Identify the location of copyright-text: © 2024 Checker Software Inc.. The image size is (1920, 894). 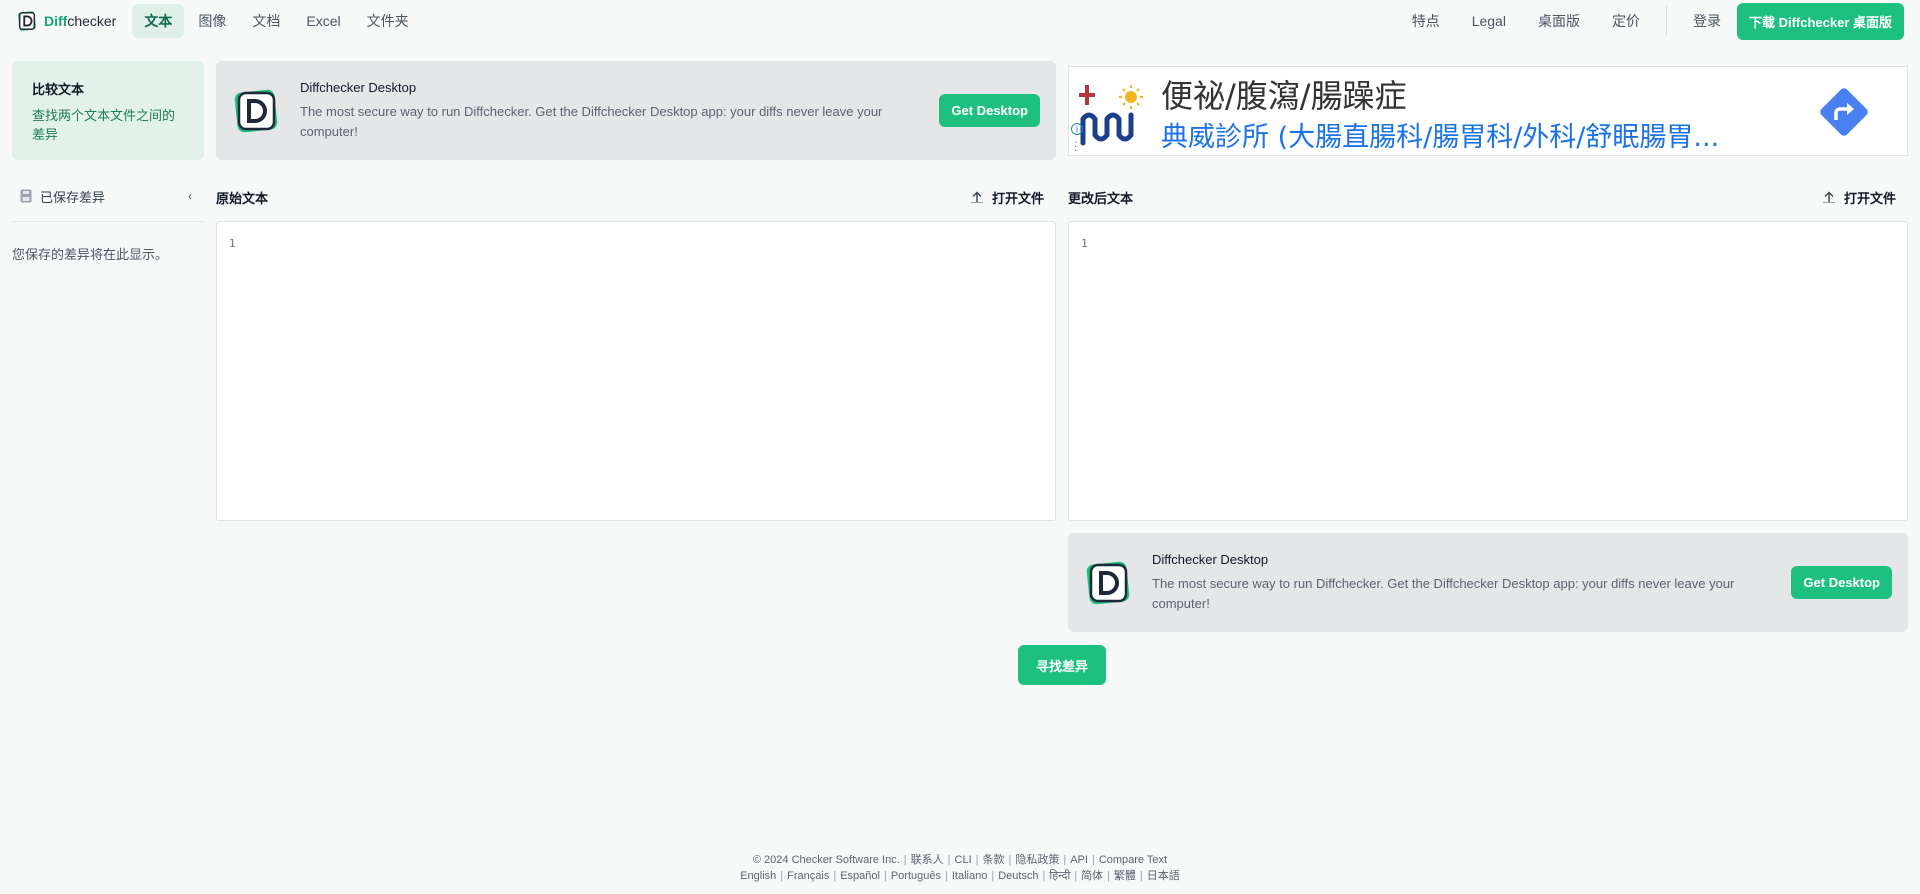
(826, 860).